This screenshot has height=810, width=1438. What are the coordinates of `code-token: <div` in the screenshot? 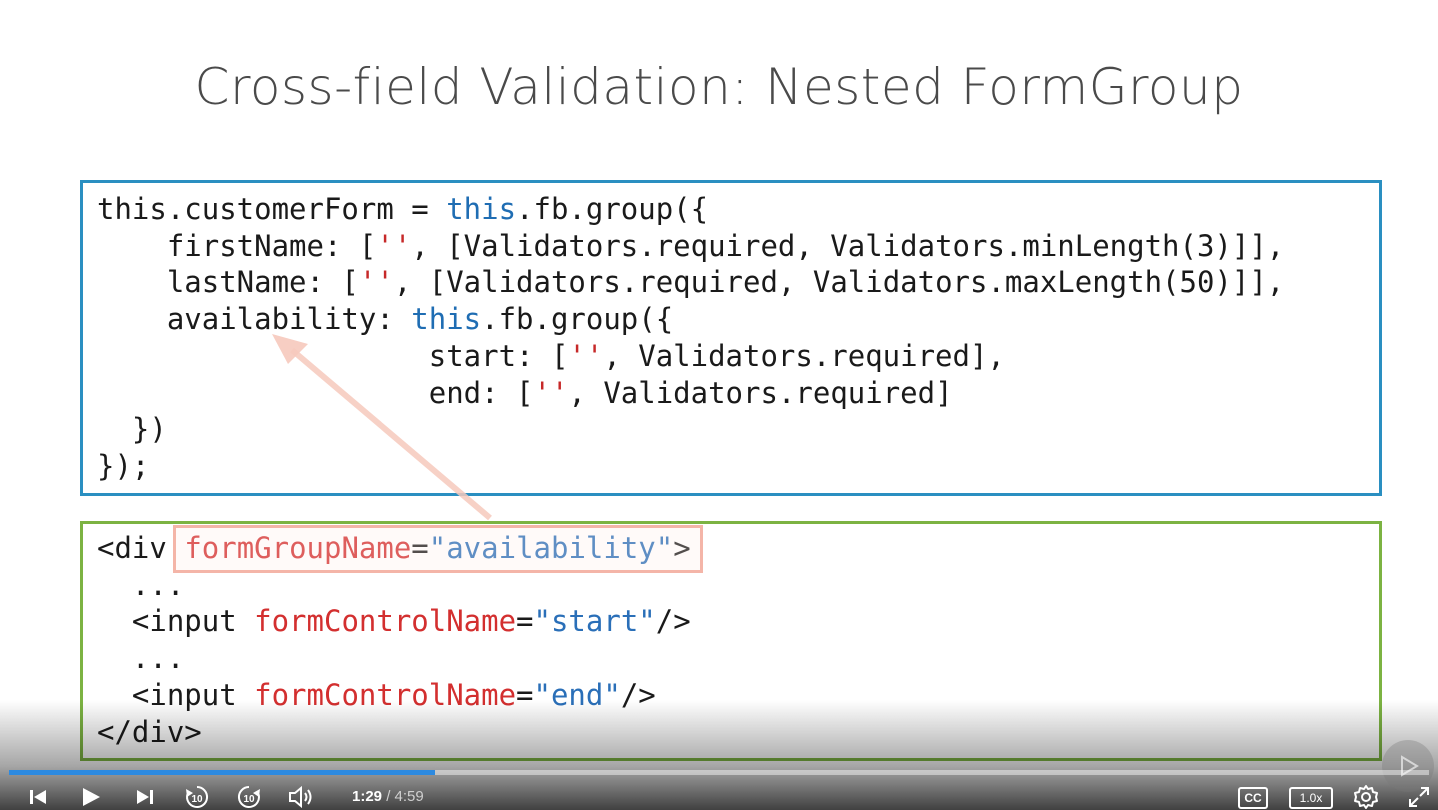 It's located at (141, 548).